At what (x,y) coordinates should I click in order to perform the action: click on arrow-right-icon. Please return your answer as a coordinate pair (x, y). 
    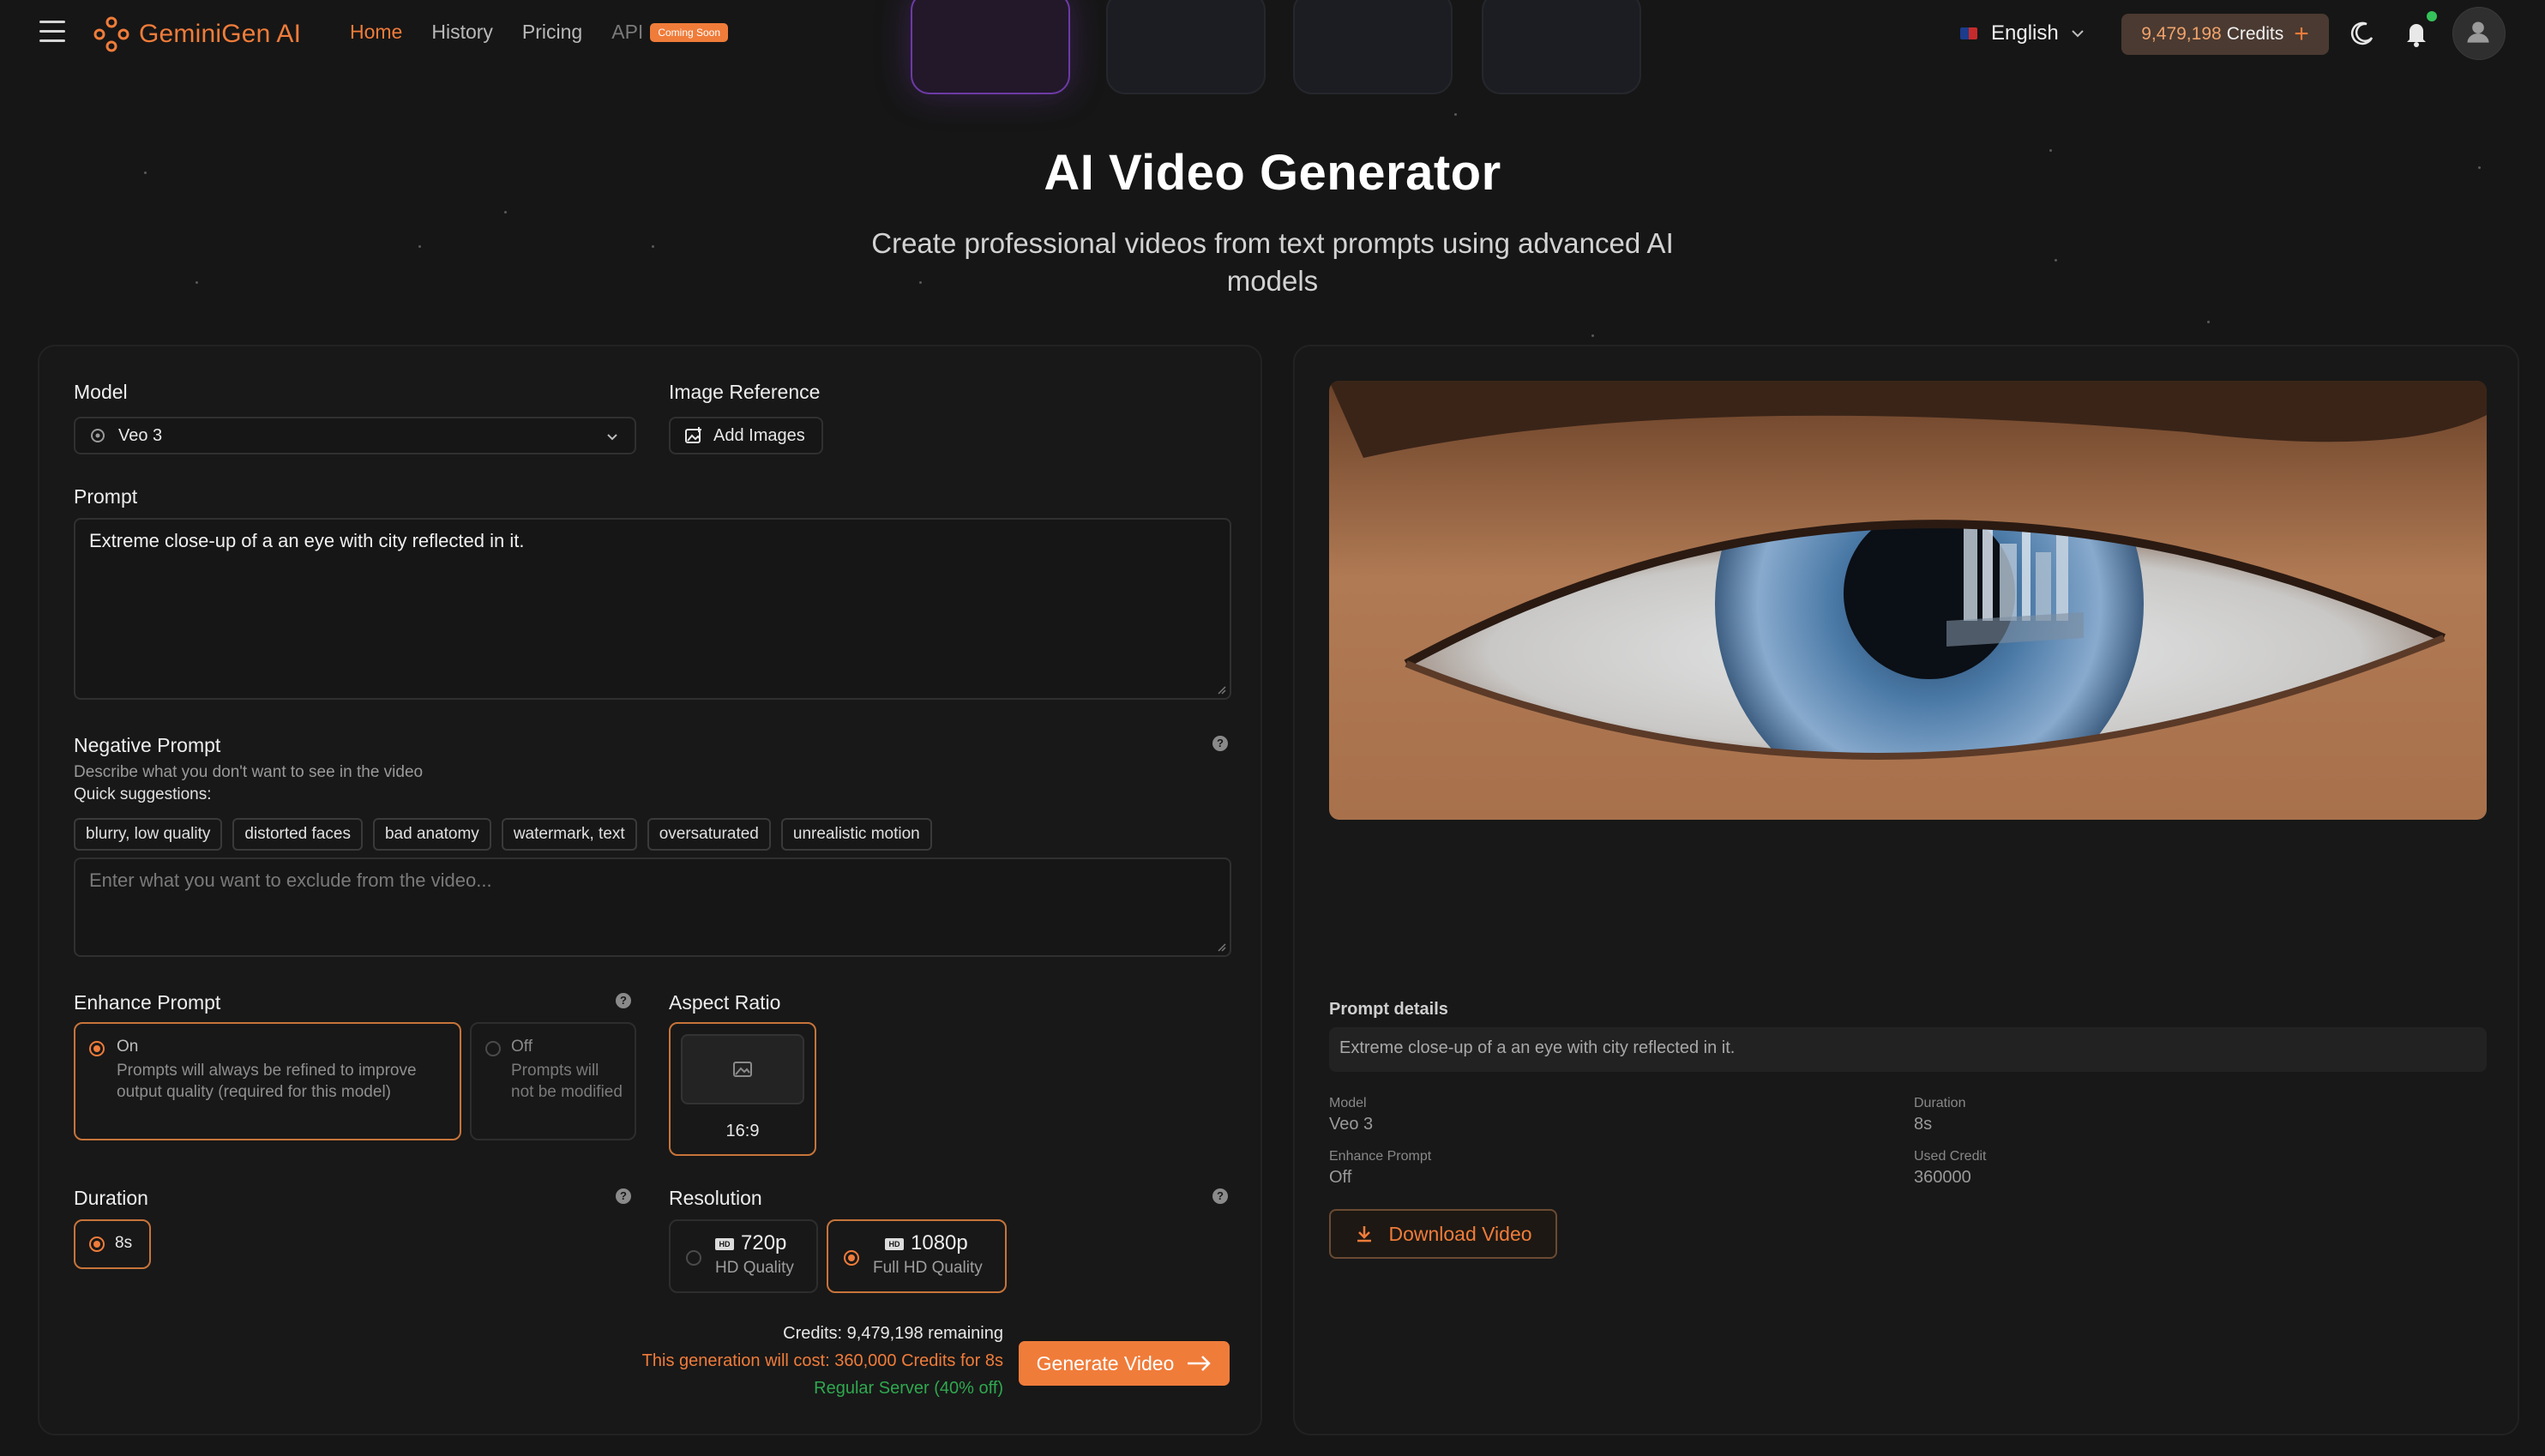
    Looking at the image, I should click on (1200, 1363).